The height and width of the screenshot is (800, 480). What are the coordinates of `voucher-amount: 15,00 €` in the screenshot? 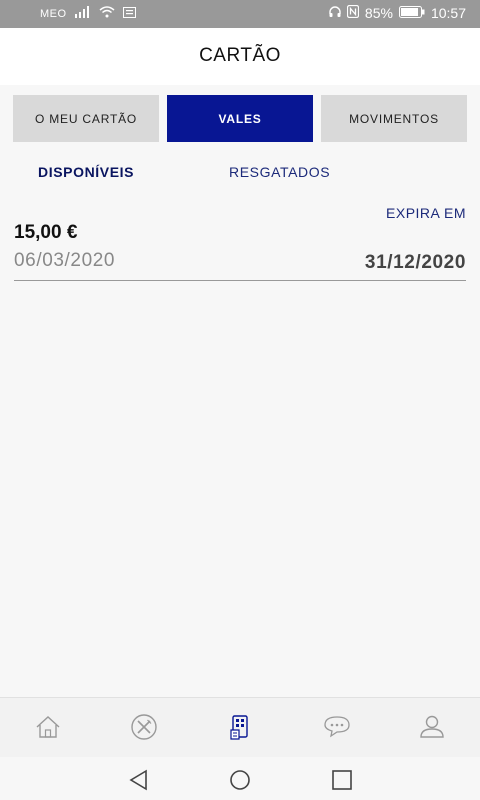 It's located at (46, 232).